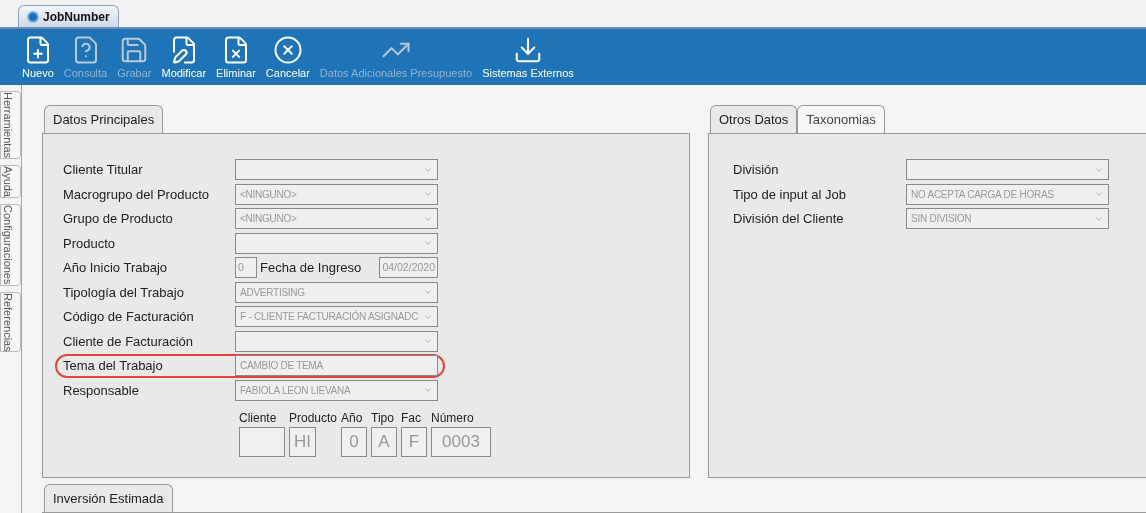  Describe the element at coordinates (33, 16) in the screenshot. I see `app-logo-icon` at that location.